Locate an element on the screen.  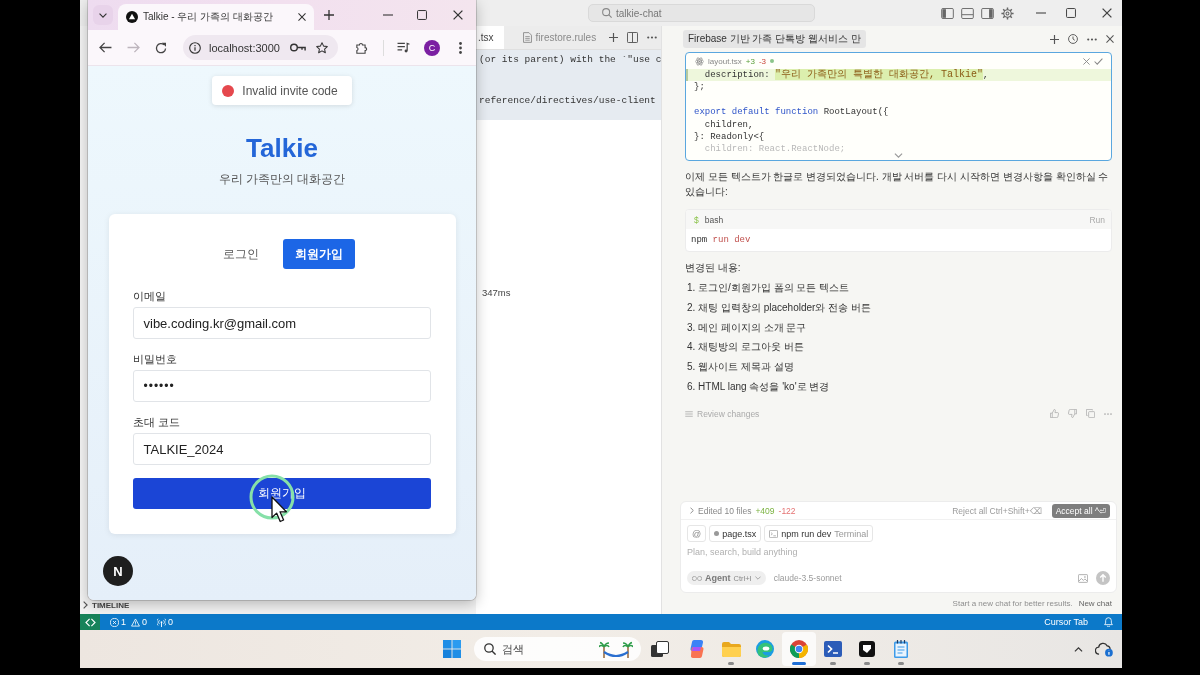
section-header: TIMELINE is located at coordinates (111, 605).